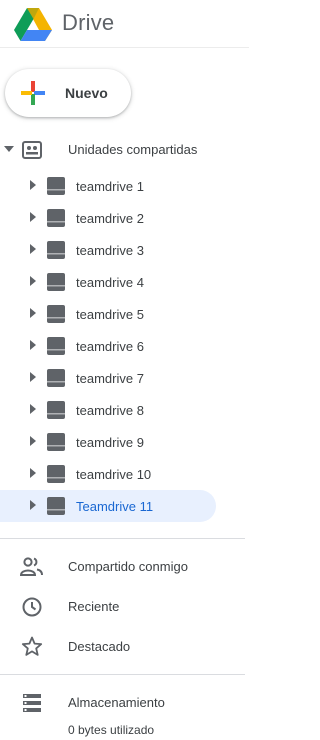  Describe the element at coordinates (32, 150) in the screenshot. I see `shared-drives-icon` at that location.